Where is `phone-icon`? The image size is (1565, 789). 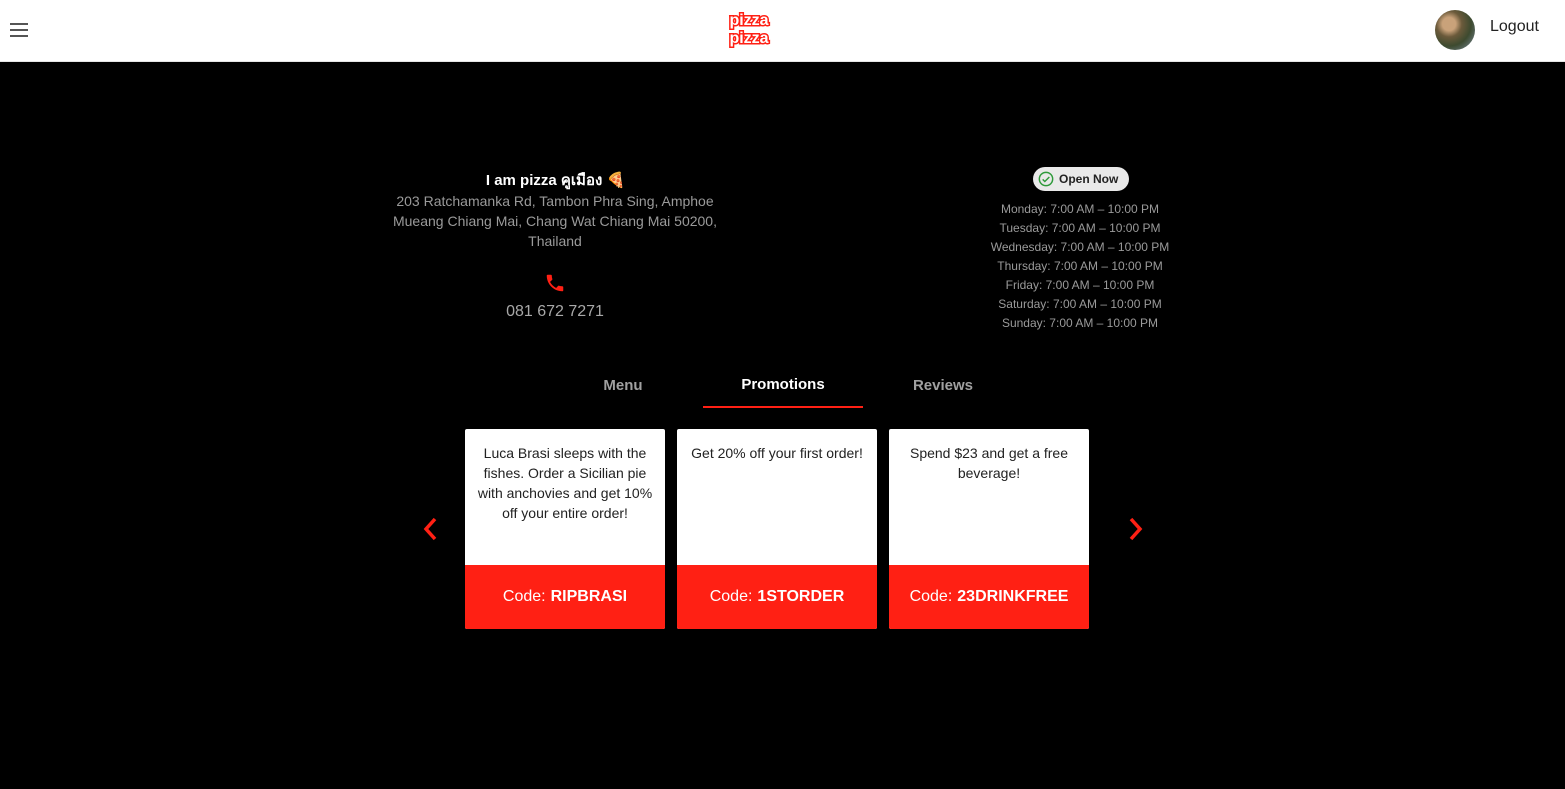 phone-icon is located at coordinates (555, 283).